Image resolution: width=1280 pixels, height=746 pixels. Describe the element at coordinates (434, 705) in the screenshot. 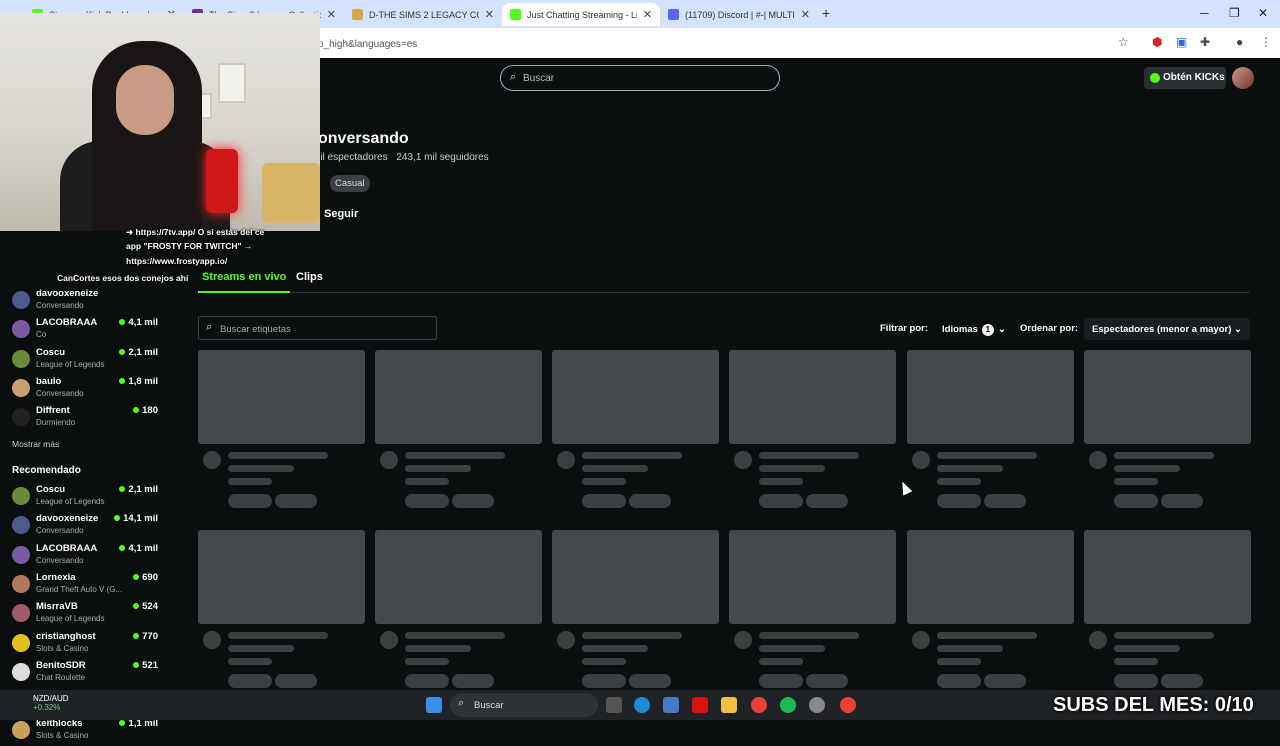

I see `windows-start-icon` at that location.